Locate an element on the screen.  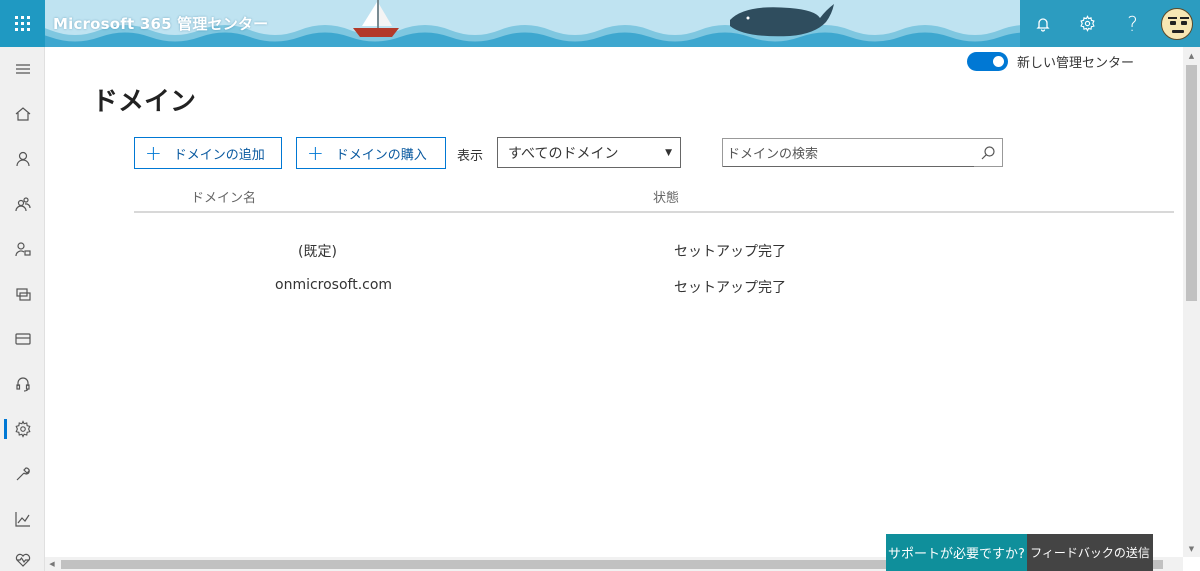
help-icon: ? is located at coordinates (1132, 23).